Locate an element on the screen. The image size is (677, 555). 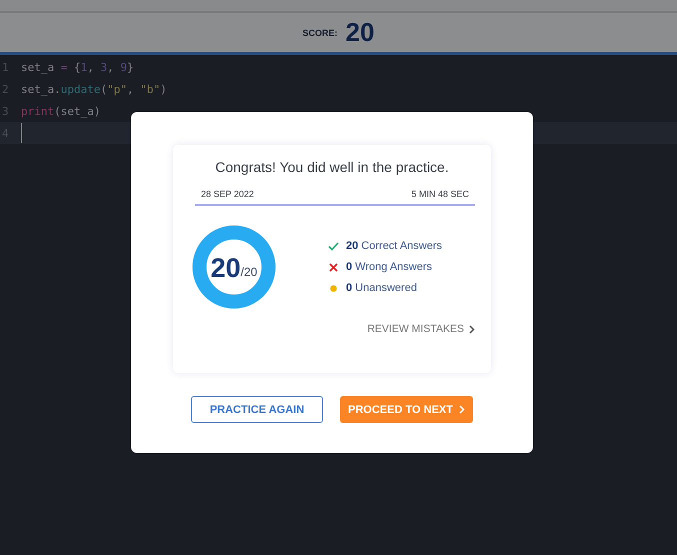
stat-text: 0 Wrong Answers is located at coordinates (389, 267).